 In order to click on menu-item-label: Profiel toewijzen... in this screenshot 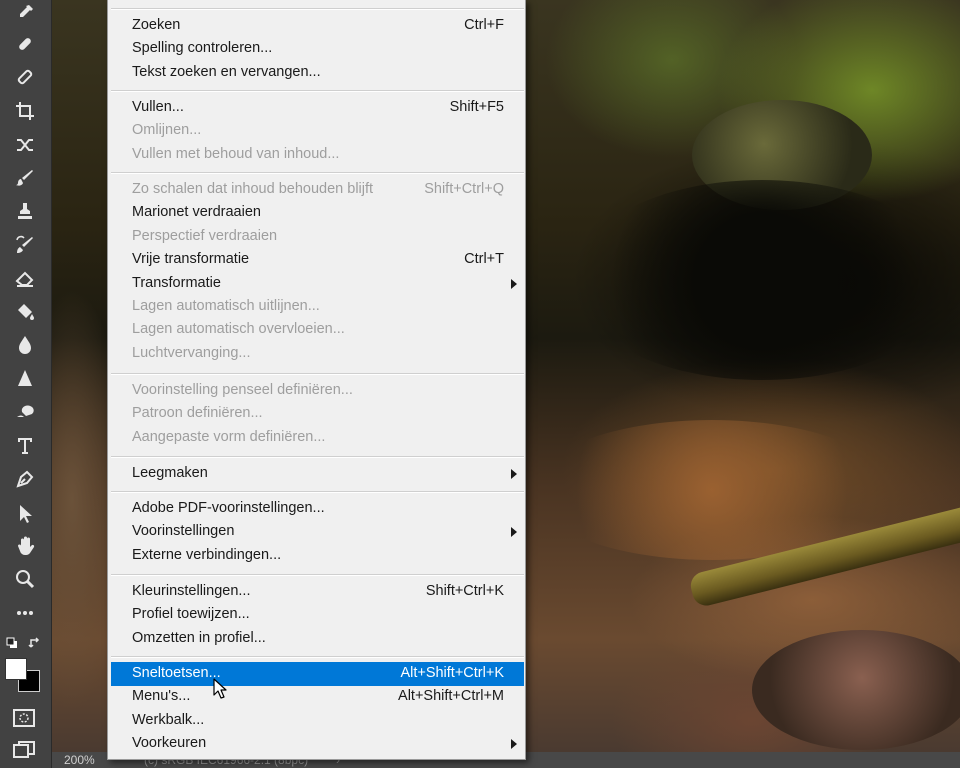, I will do `click(191, 614)`.